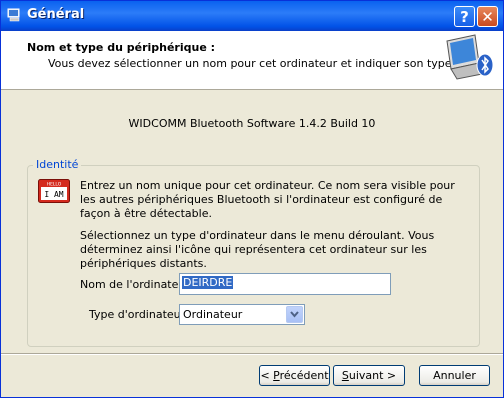 The image size is (504, 398). I want to click on computer-type-value: Ordinateur, so click(213, 314).